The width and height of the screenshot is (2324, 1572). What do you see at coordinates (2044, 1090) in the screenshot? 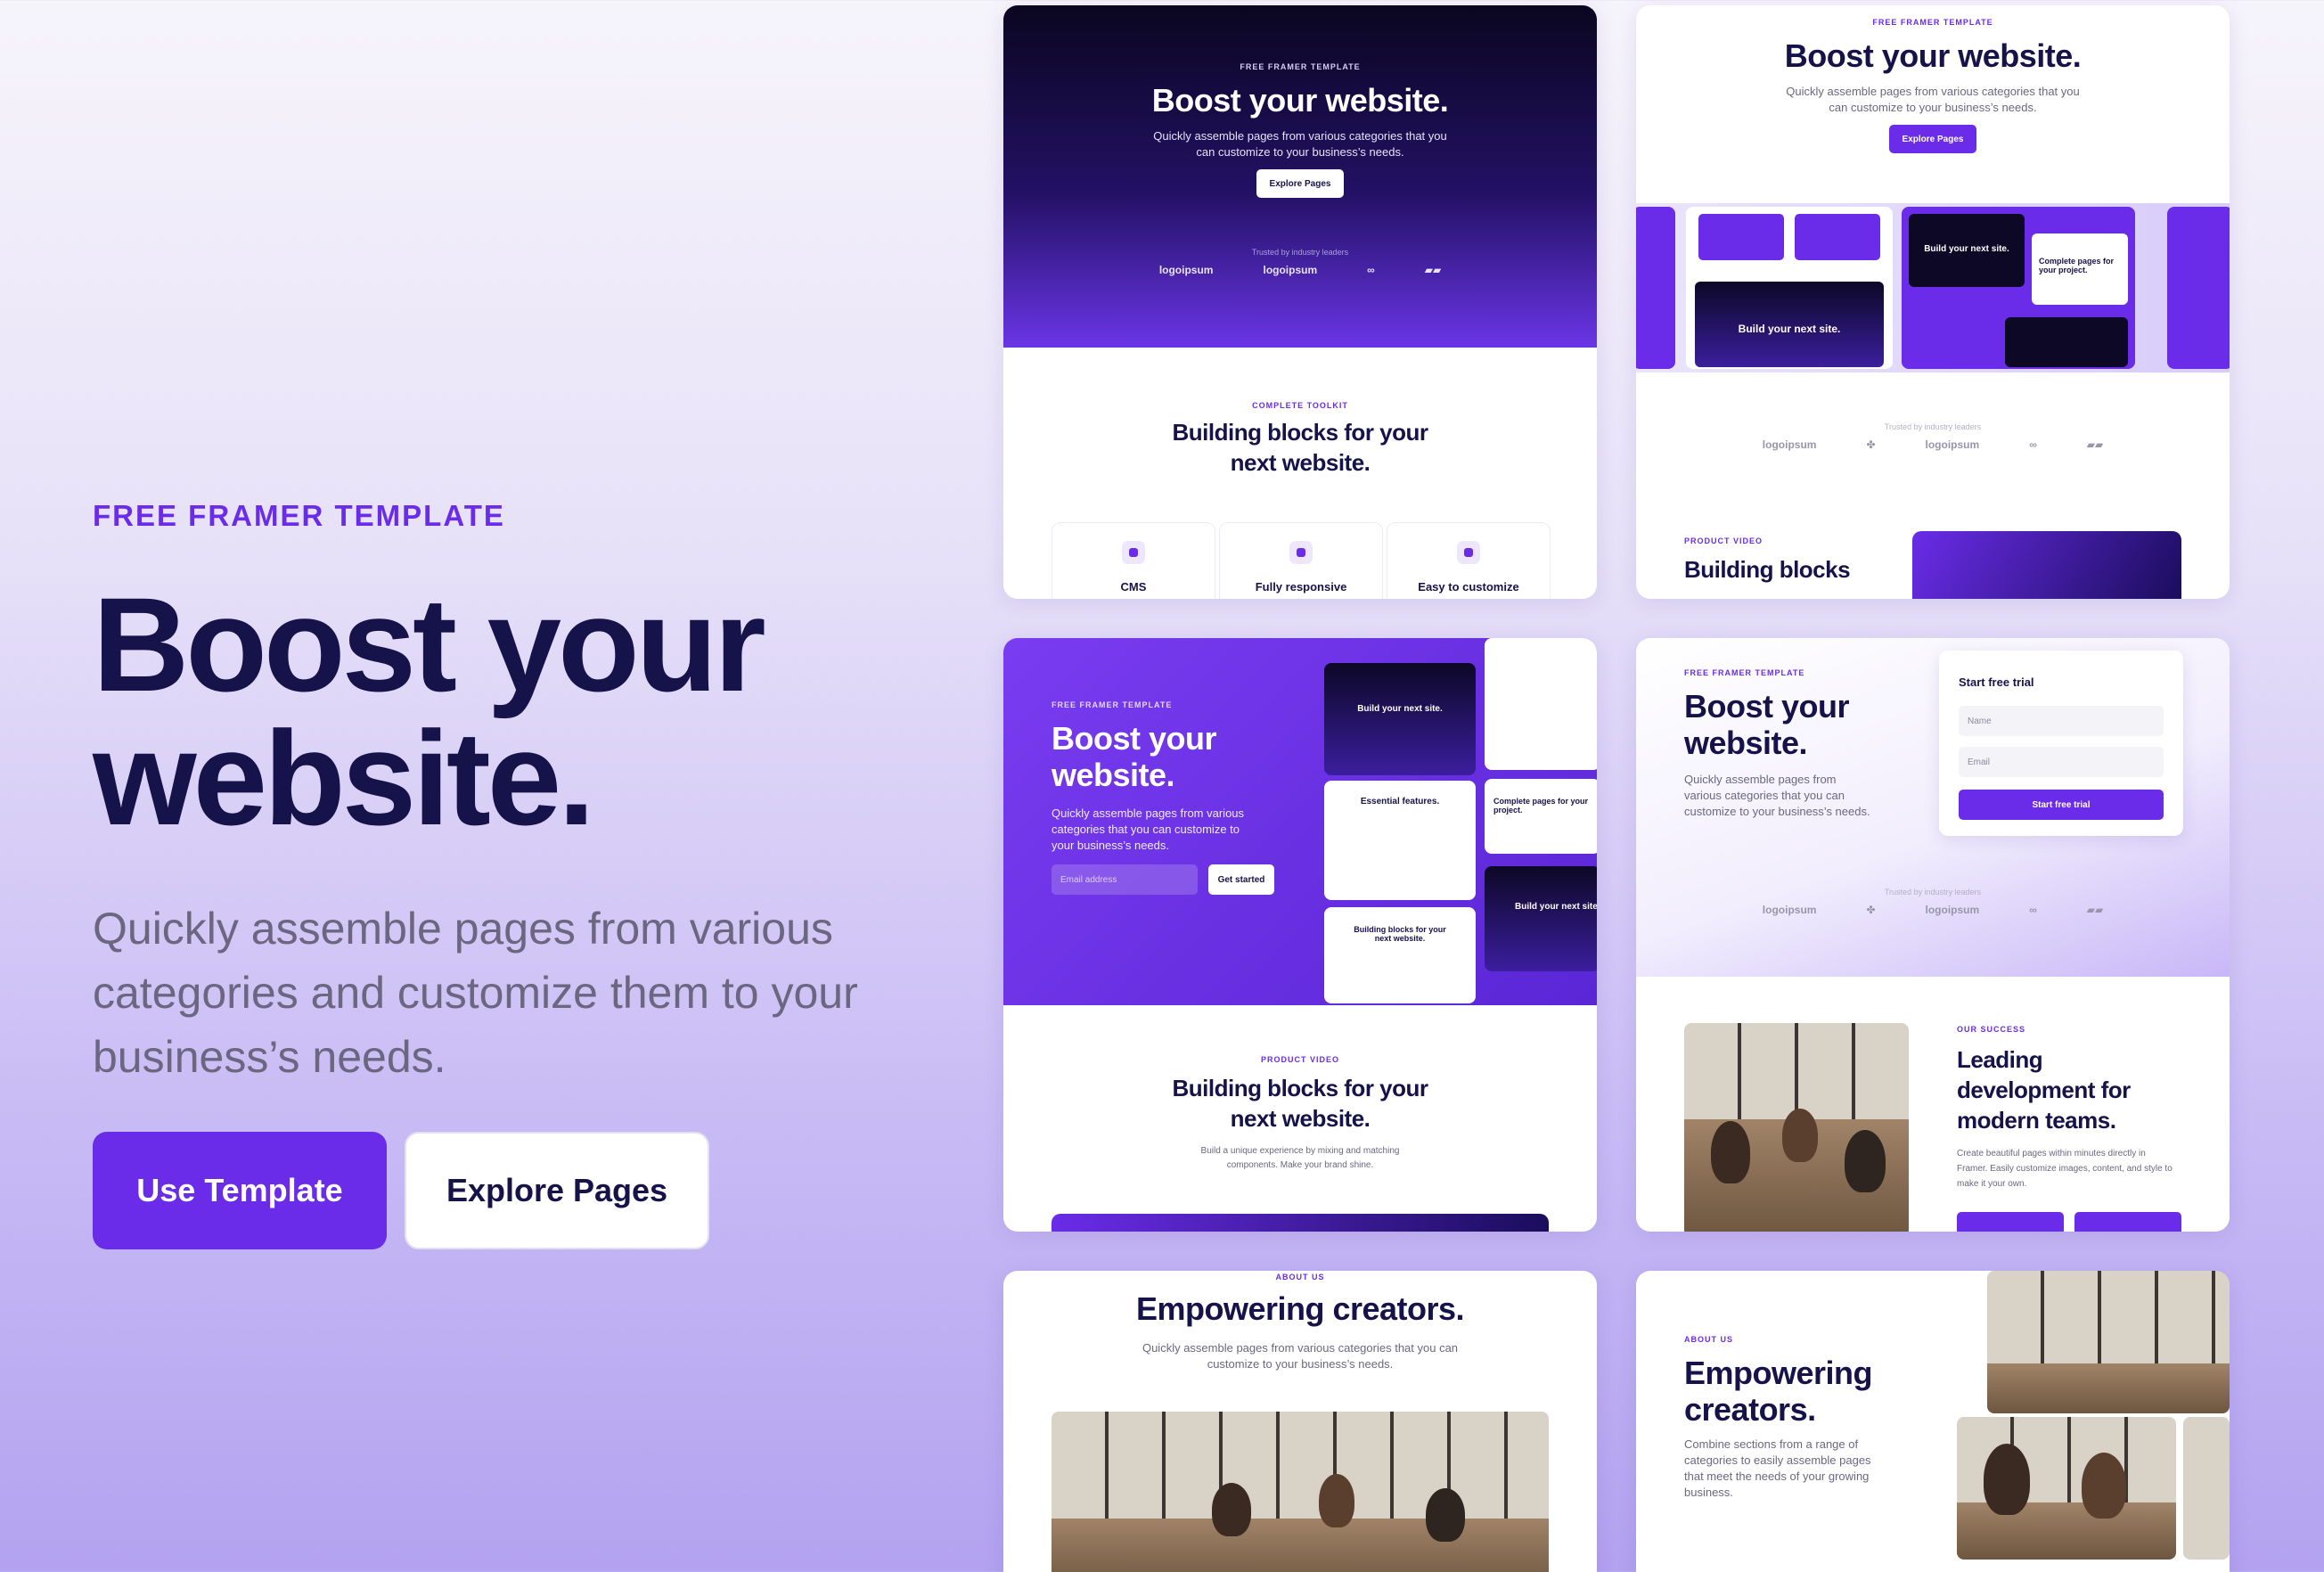
I see `section-title-line: development for` at bounding box center [2044, 1090].